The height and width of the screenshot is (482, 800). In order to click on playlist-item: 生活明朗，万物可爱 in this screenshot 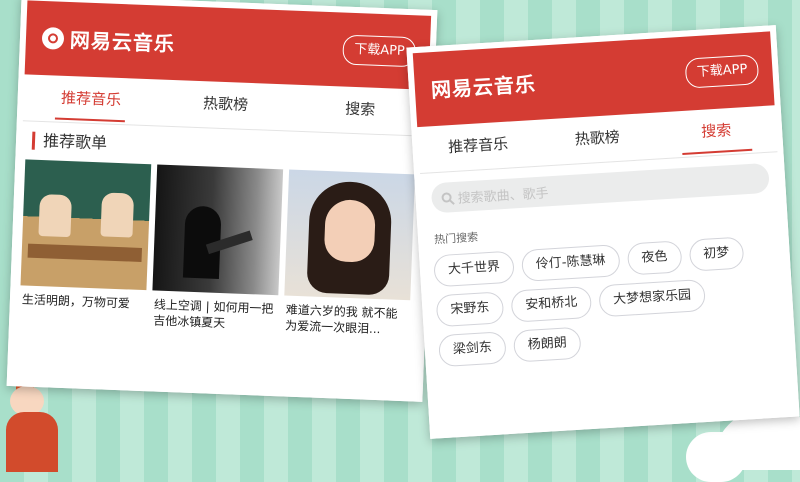, I will do `click(85, 243)`.